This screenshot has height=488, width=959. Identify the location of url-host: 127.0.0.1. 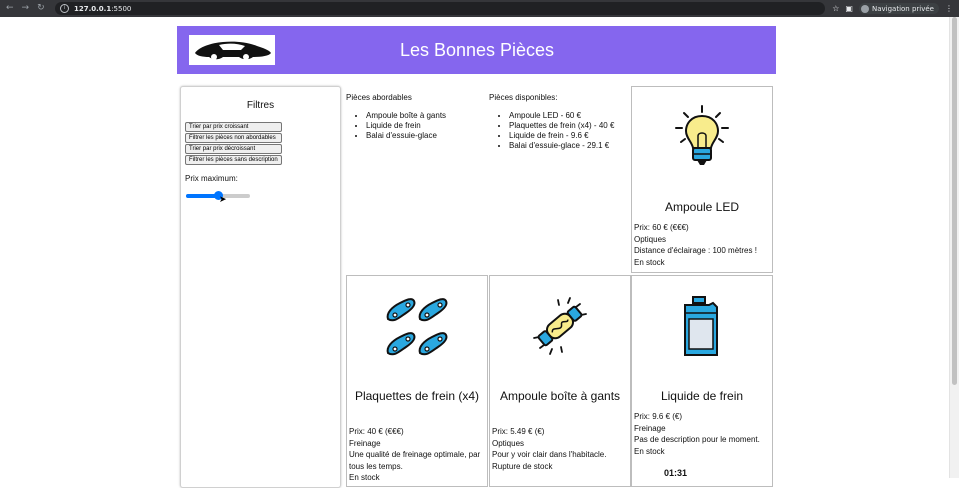
(93, 8).